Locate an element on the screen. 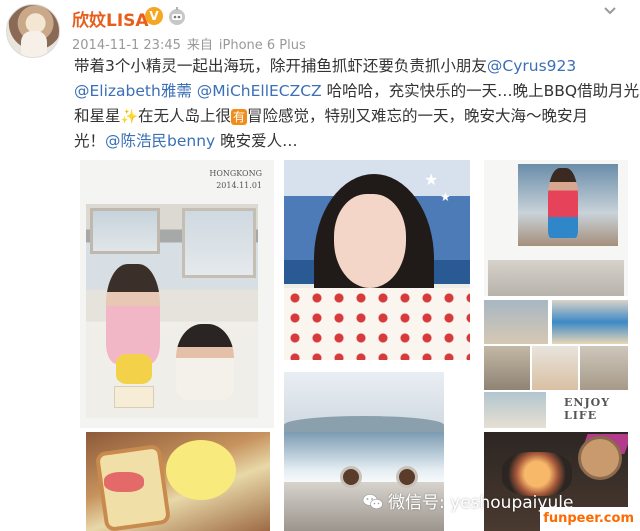  post-text-segment: 在无人岛上很 is located at coordinates (184, 116).